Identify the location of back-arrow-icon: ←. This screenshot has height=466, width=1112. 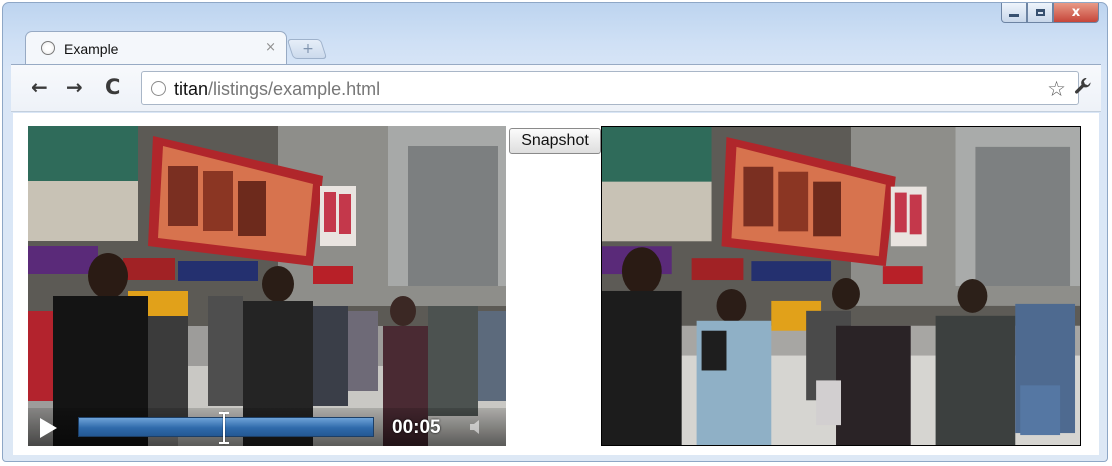
(39, 87).